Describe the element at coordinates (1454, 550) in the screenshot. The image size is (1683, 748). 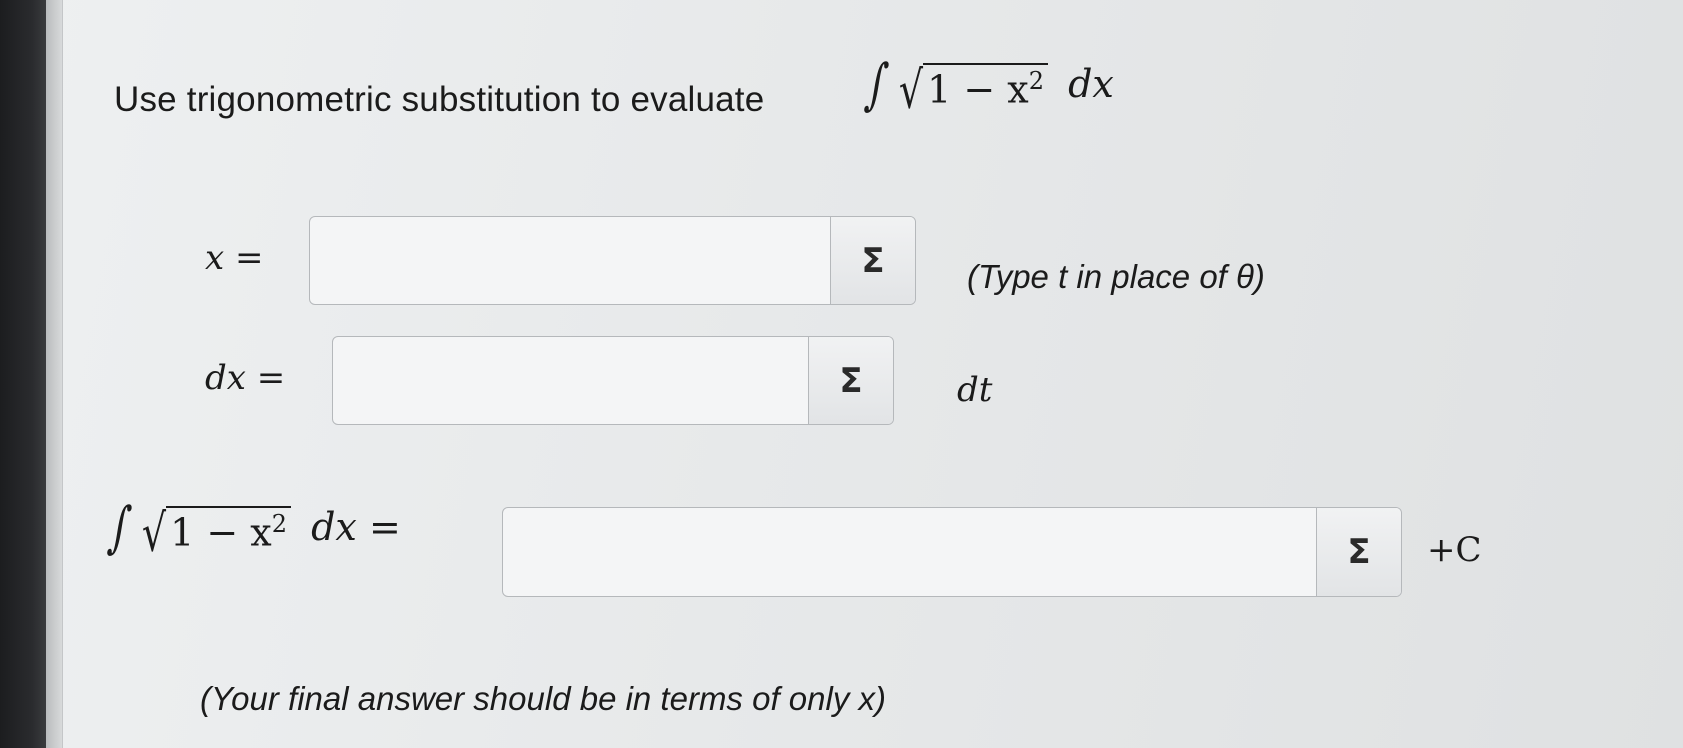
I see `plus-c-suffix: +C` at that location.